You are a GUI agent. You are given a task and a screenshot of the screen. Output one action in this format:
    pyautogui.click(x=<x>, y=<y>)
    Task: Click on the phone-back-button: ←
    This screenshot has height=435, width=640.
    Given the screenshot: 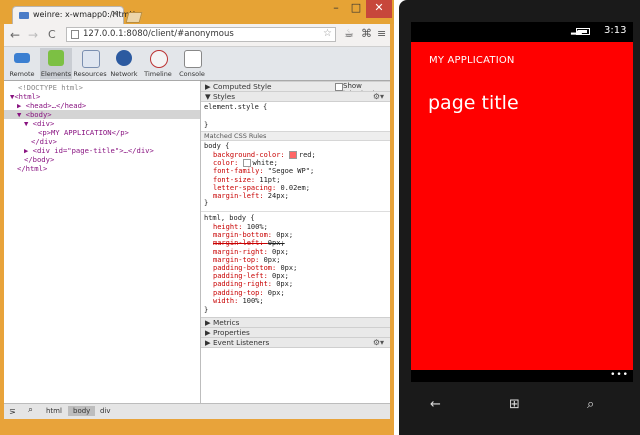 What is the action you would take?
    pyautogui.click(x=435, y=404)
    